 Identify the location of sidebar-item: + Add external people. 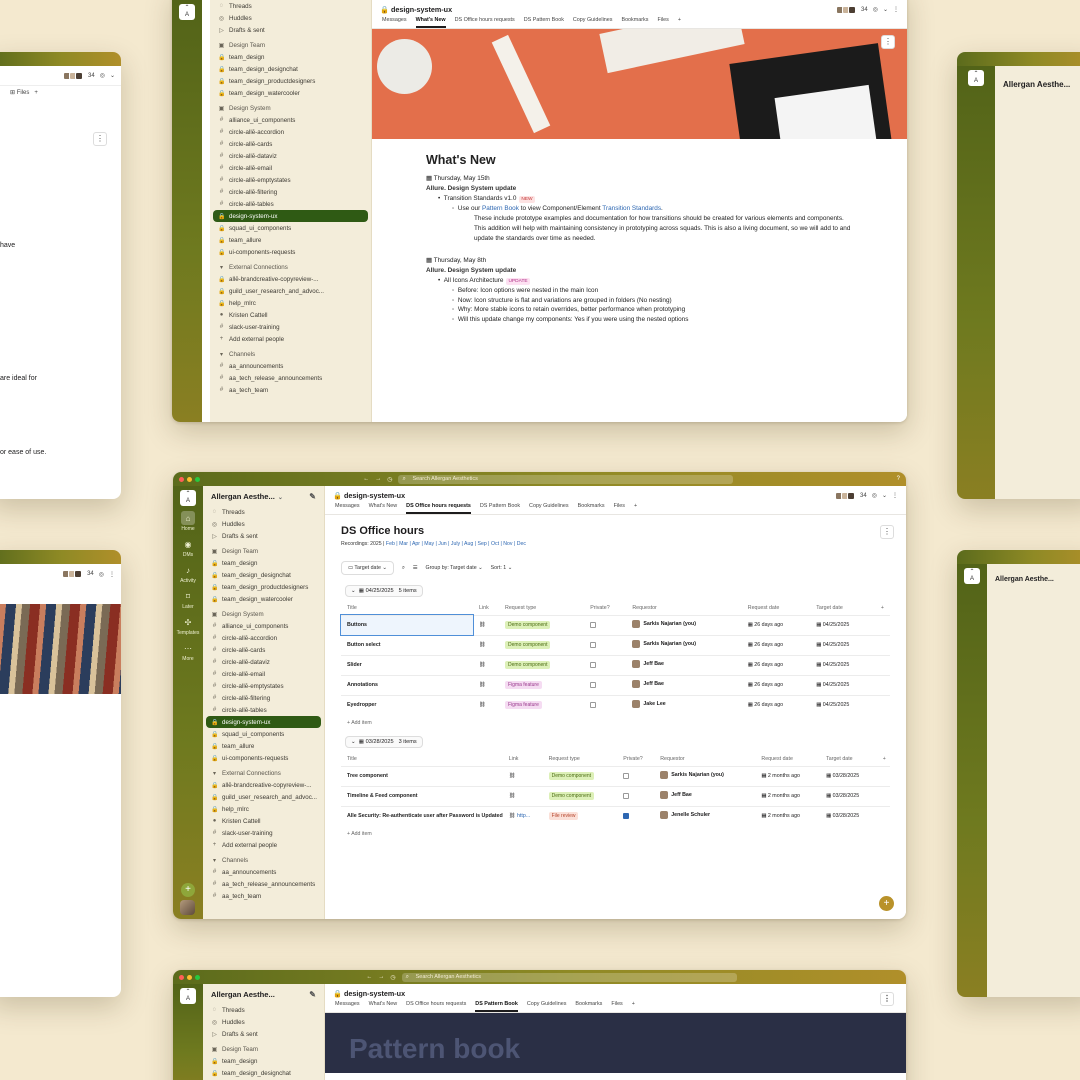
(290, 339).